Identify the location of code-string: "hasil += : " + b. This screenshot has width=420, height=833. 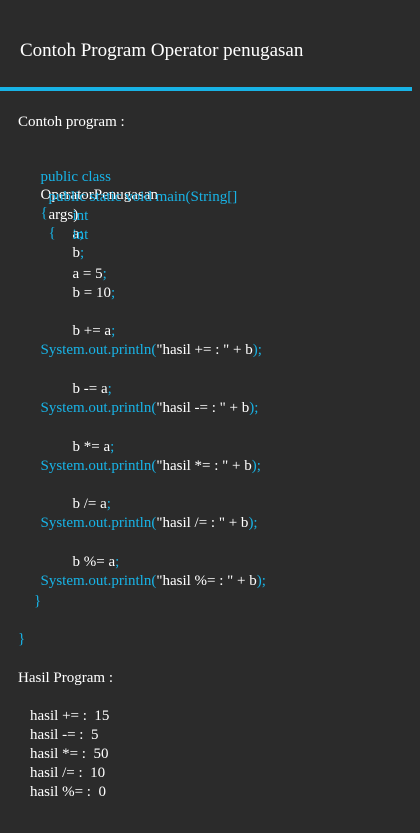
(204, 350).